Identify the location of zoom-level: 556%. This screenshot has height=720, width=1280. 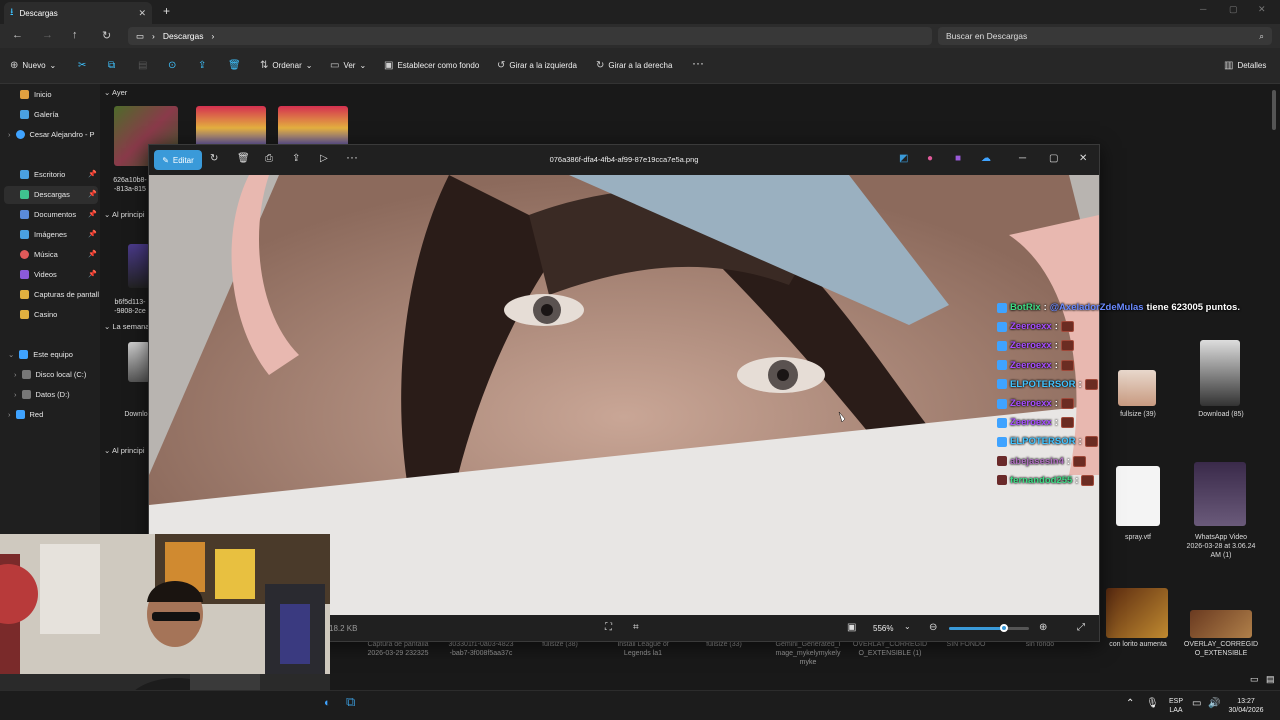
(883, 628).